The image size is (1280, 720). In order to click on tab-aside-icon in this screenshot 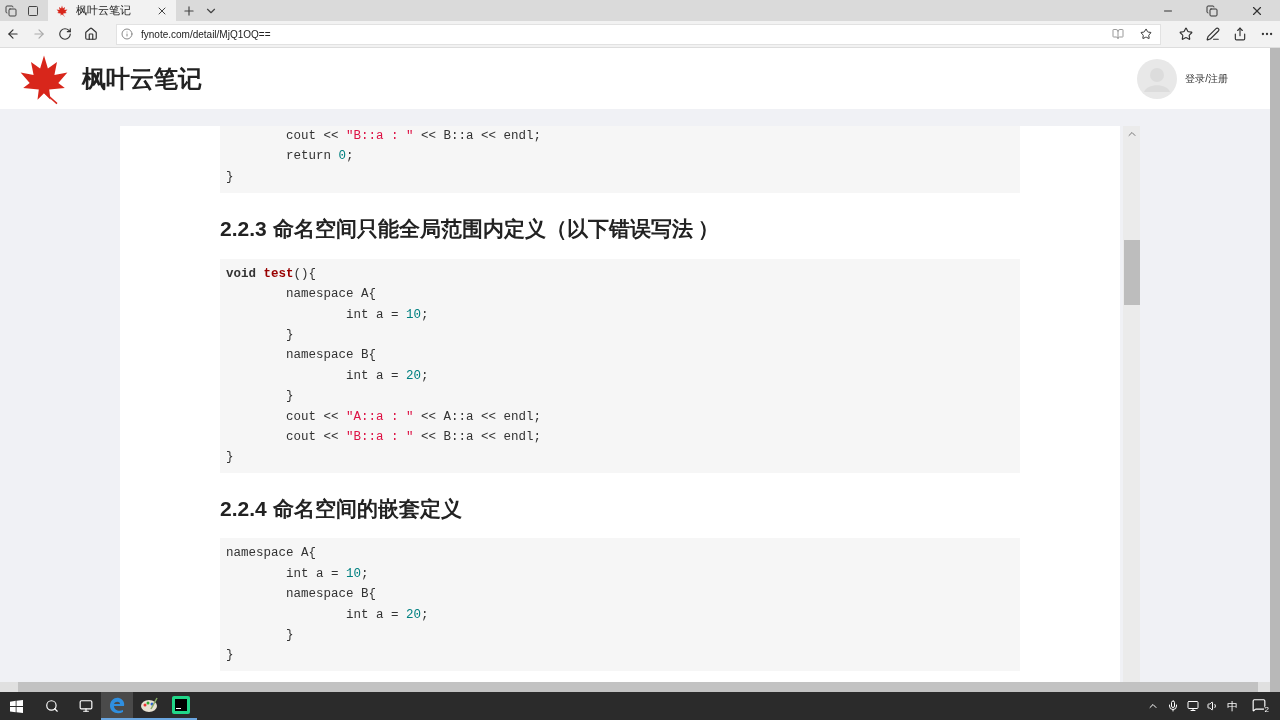, I will do `click(33, 10)`.